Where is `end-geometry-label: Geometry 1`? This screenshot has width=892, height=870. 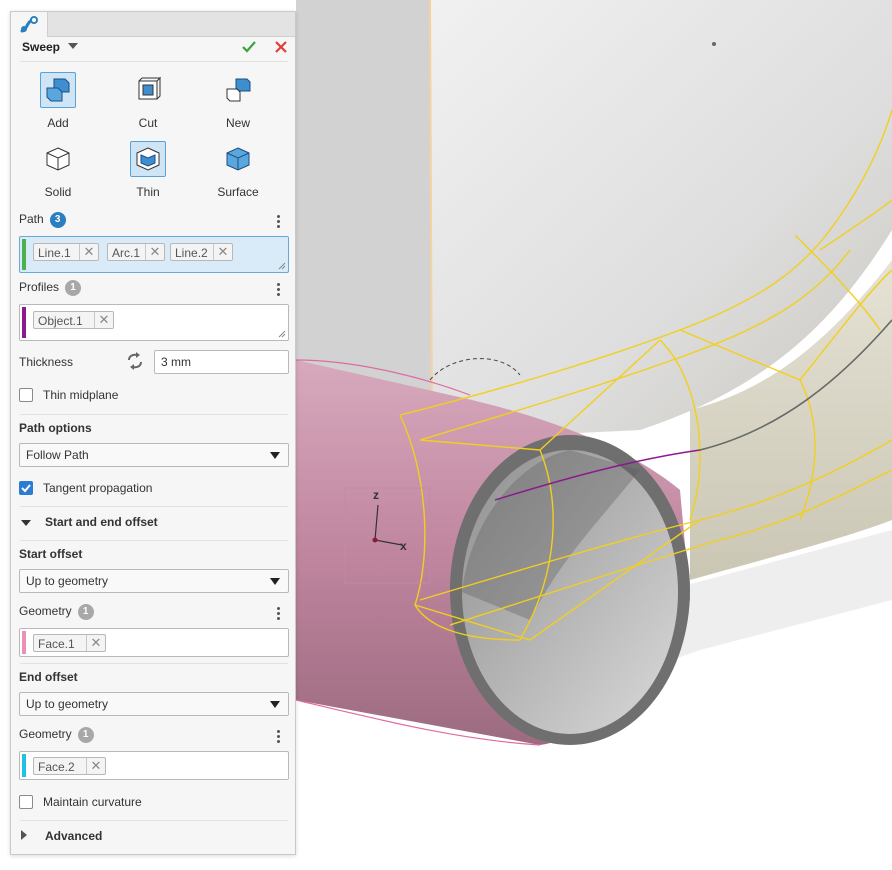
end-geometry-label: Geometry 1 is located at coordinates (56, 735).